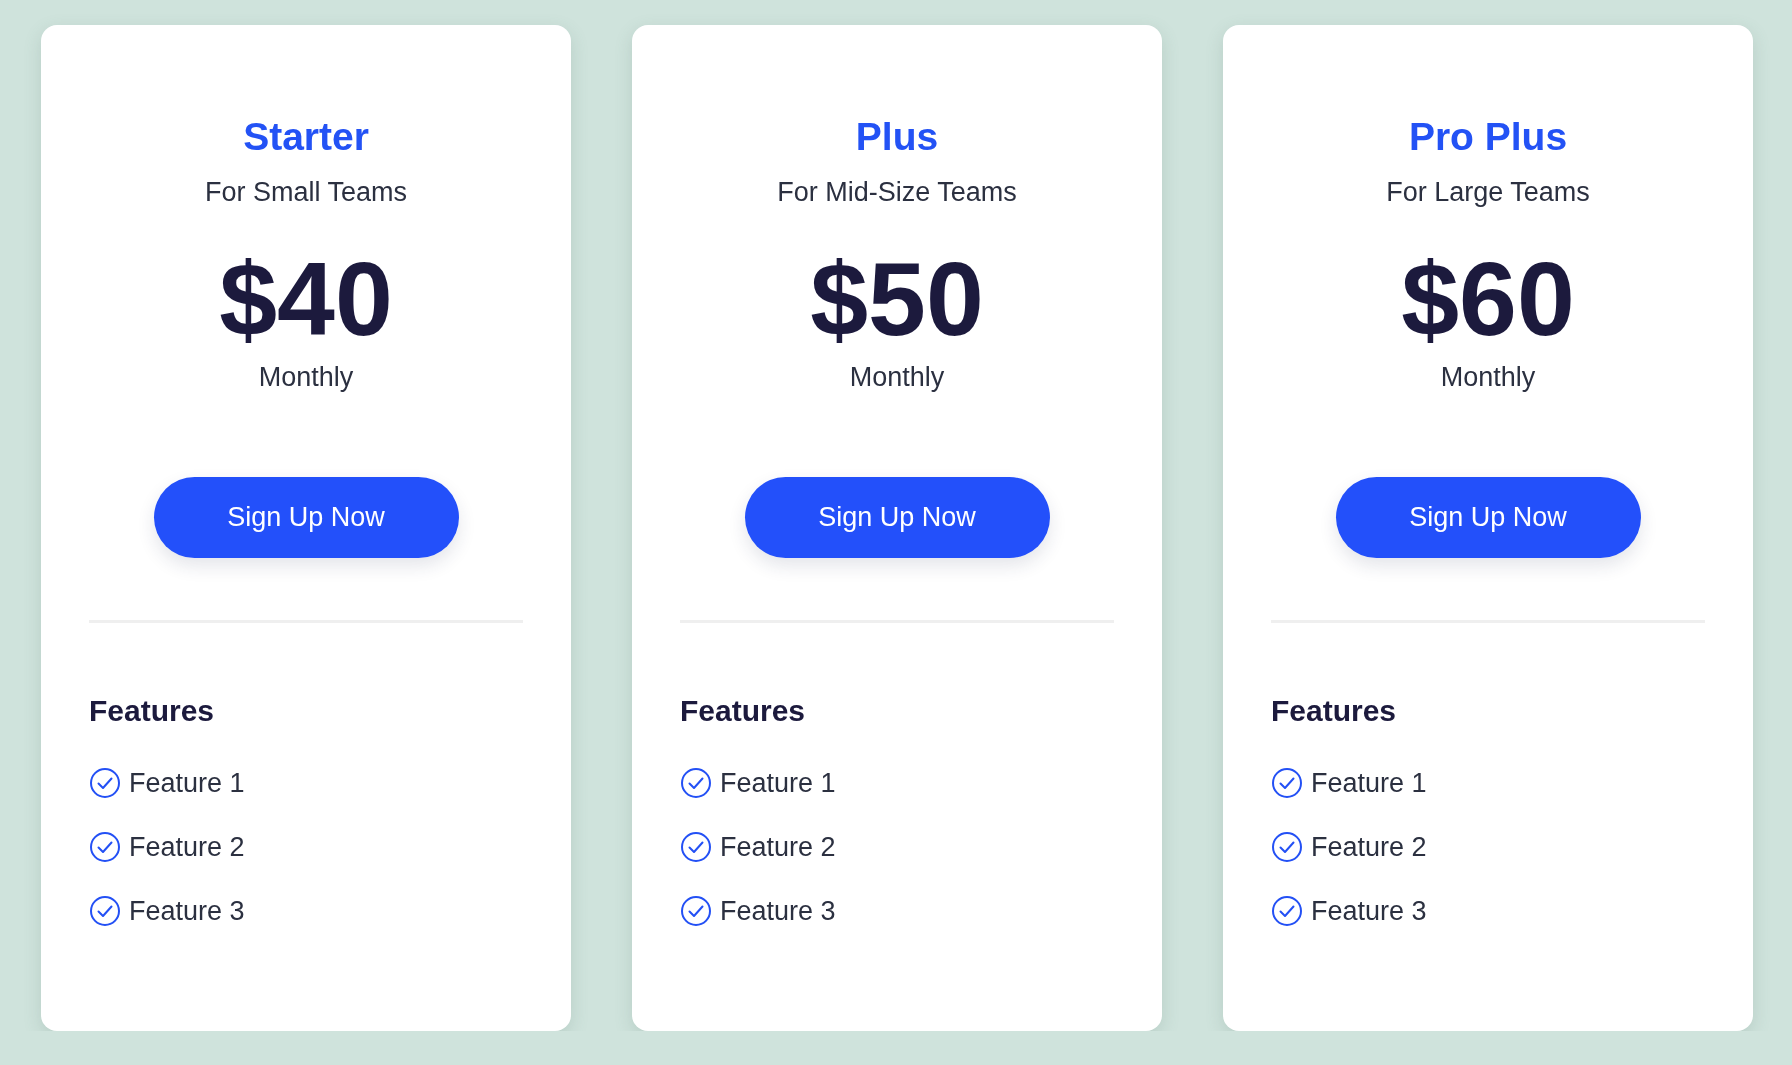 The height and width of the screenshot is (1065, 1792). What do you see at coordinates (306, 192) in the screenshot?
I see `plan-audience: For Small Teams` at bounding box center [306, 192].